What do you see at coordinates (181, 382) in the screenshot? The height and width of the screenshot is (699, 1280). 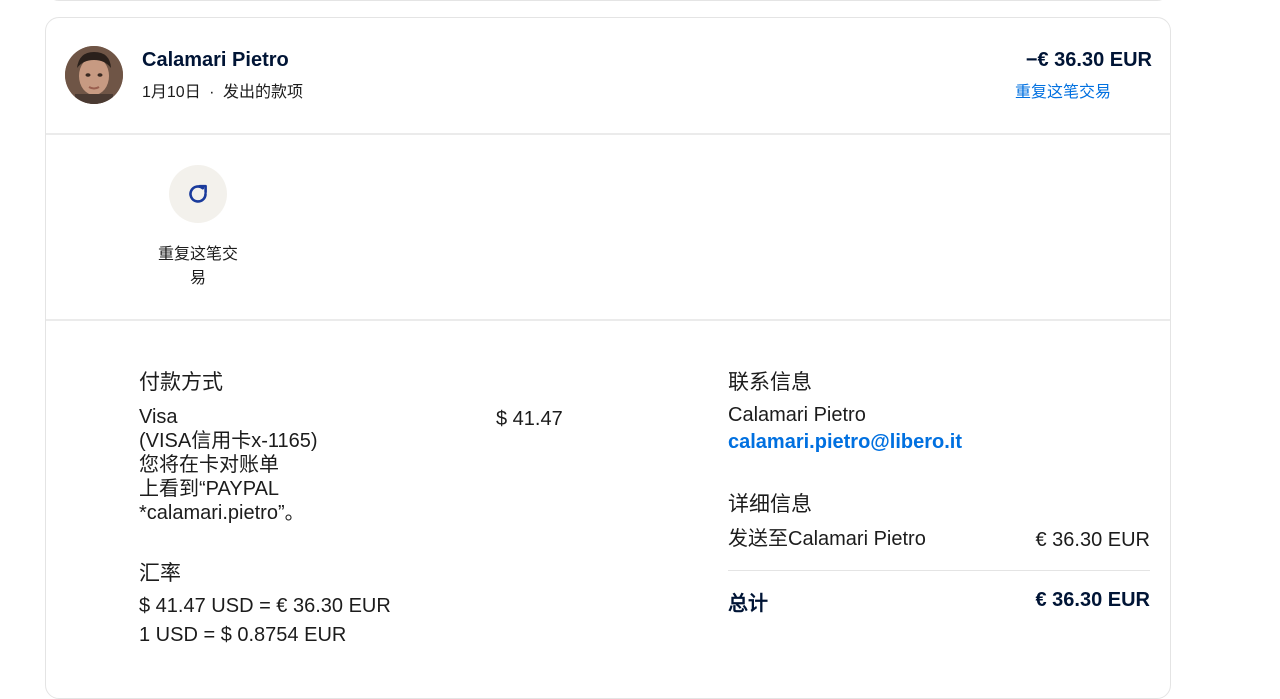 I see `payment-method-title: 付款方式` at bounding box center [181, 382].